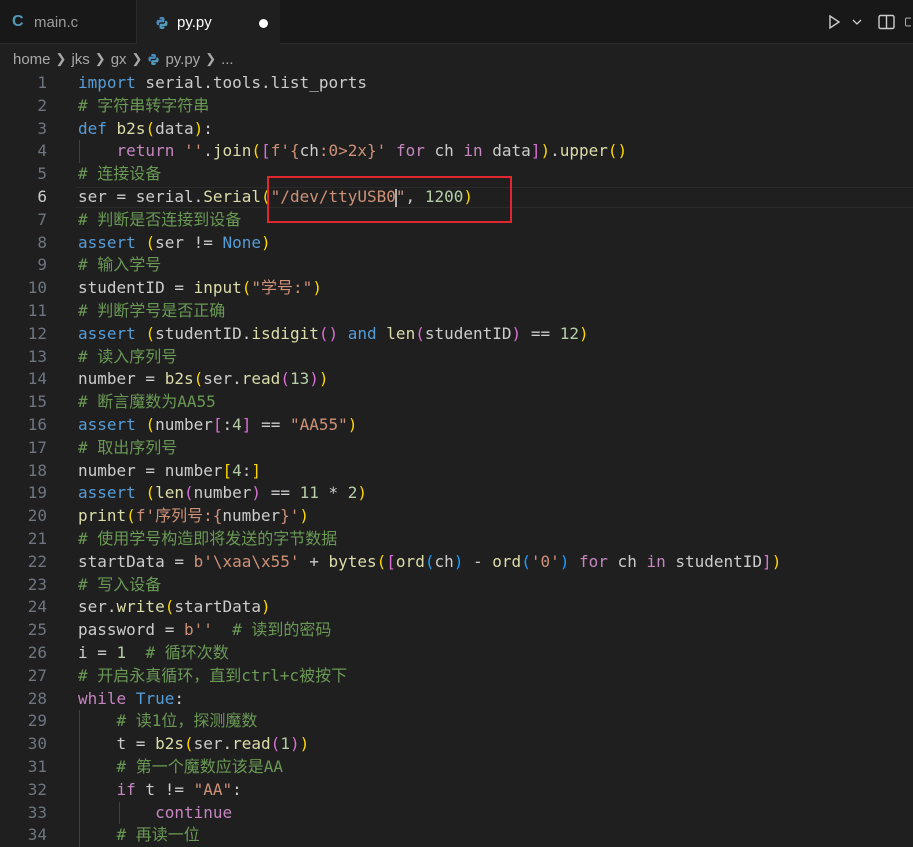 The height and width of the screenshot is (847, 913). What do you see at coordinates (456, 585) in the screenshot?
I see `code-line: 23 # 写入设备` at bounding box center [456, 585].